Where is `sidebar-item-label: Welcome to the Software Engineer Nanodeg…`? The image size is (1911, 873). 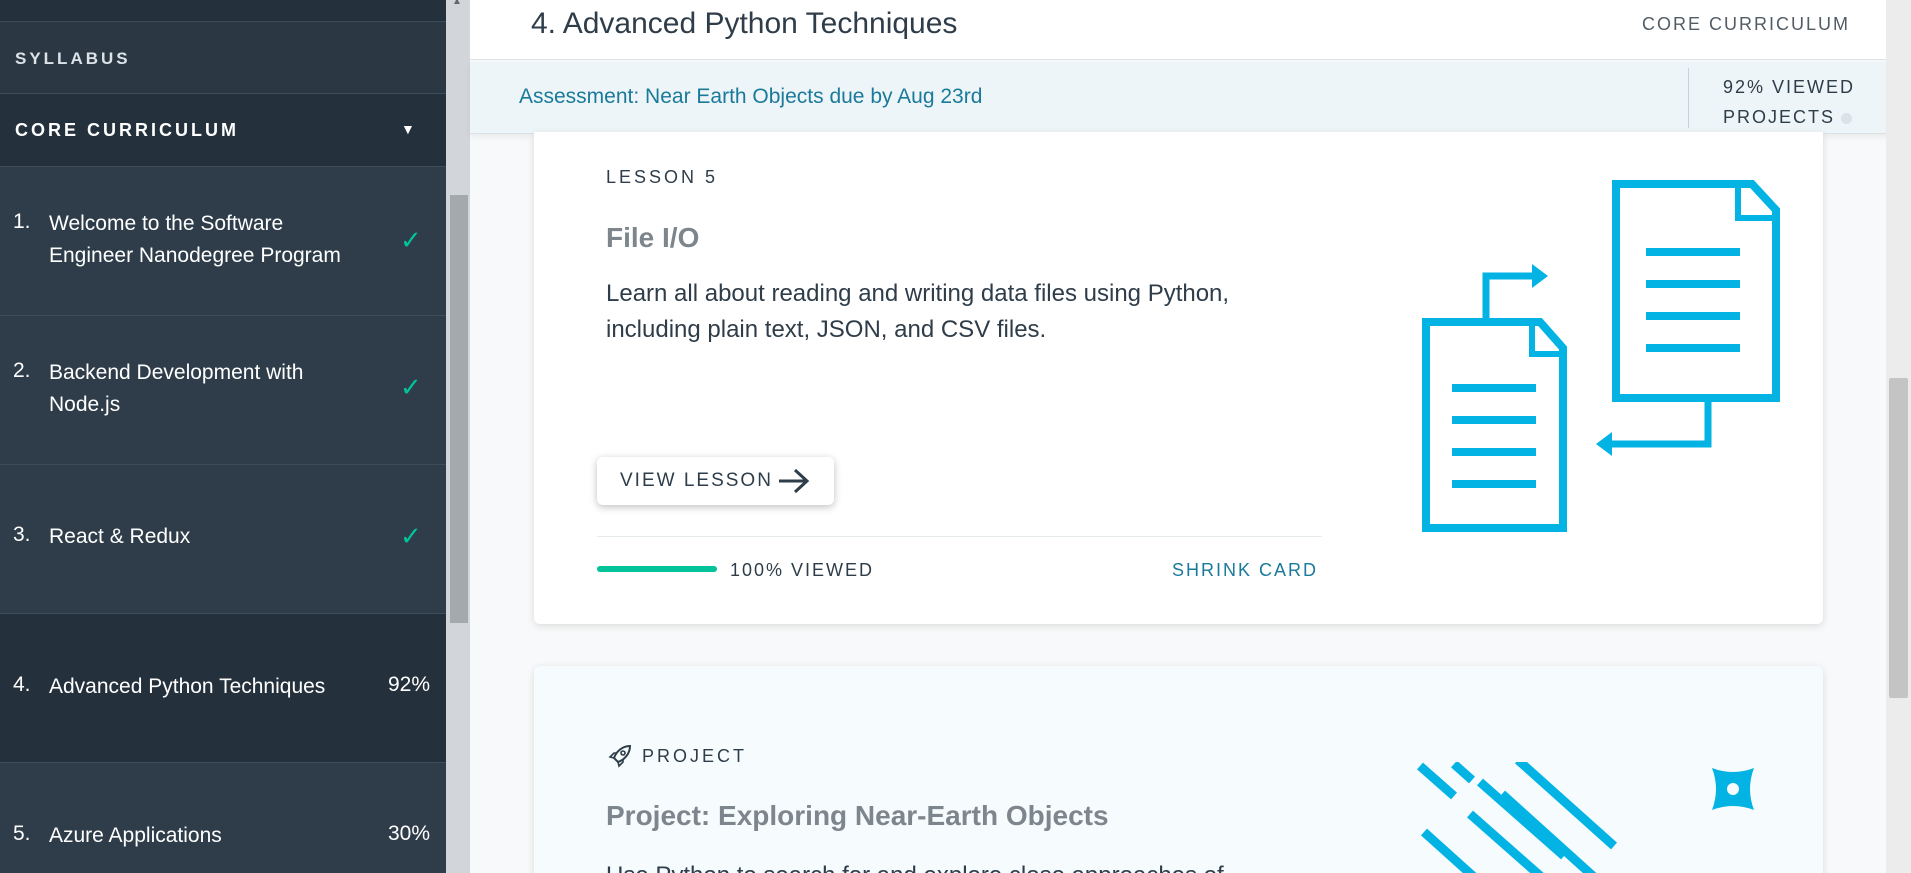 sidebar-item-label: Welcome to the Software Engineer Nanodeg… is located at coordinates (195, 239).